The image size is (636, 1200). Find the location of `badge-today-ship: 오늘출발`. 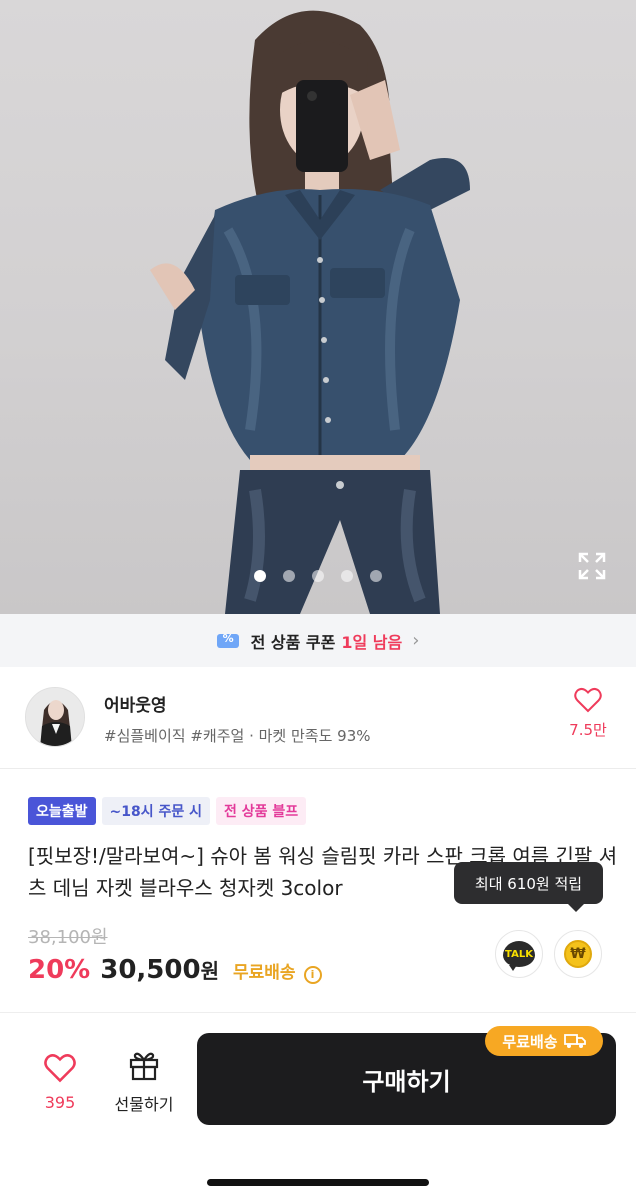

badge-today-ship: 오늘출발 is located at coordinates (62, 811).